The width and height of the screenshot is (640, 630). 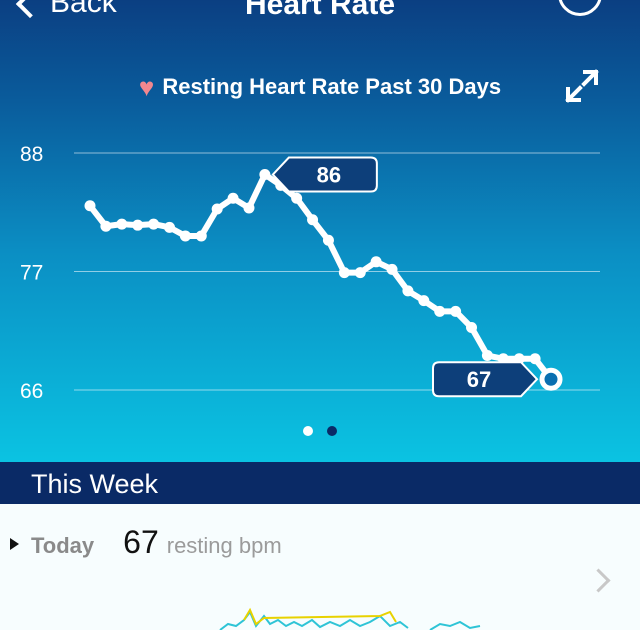 I want to click on value-callout-label: 67, so click(x=479, y=379).